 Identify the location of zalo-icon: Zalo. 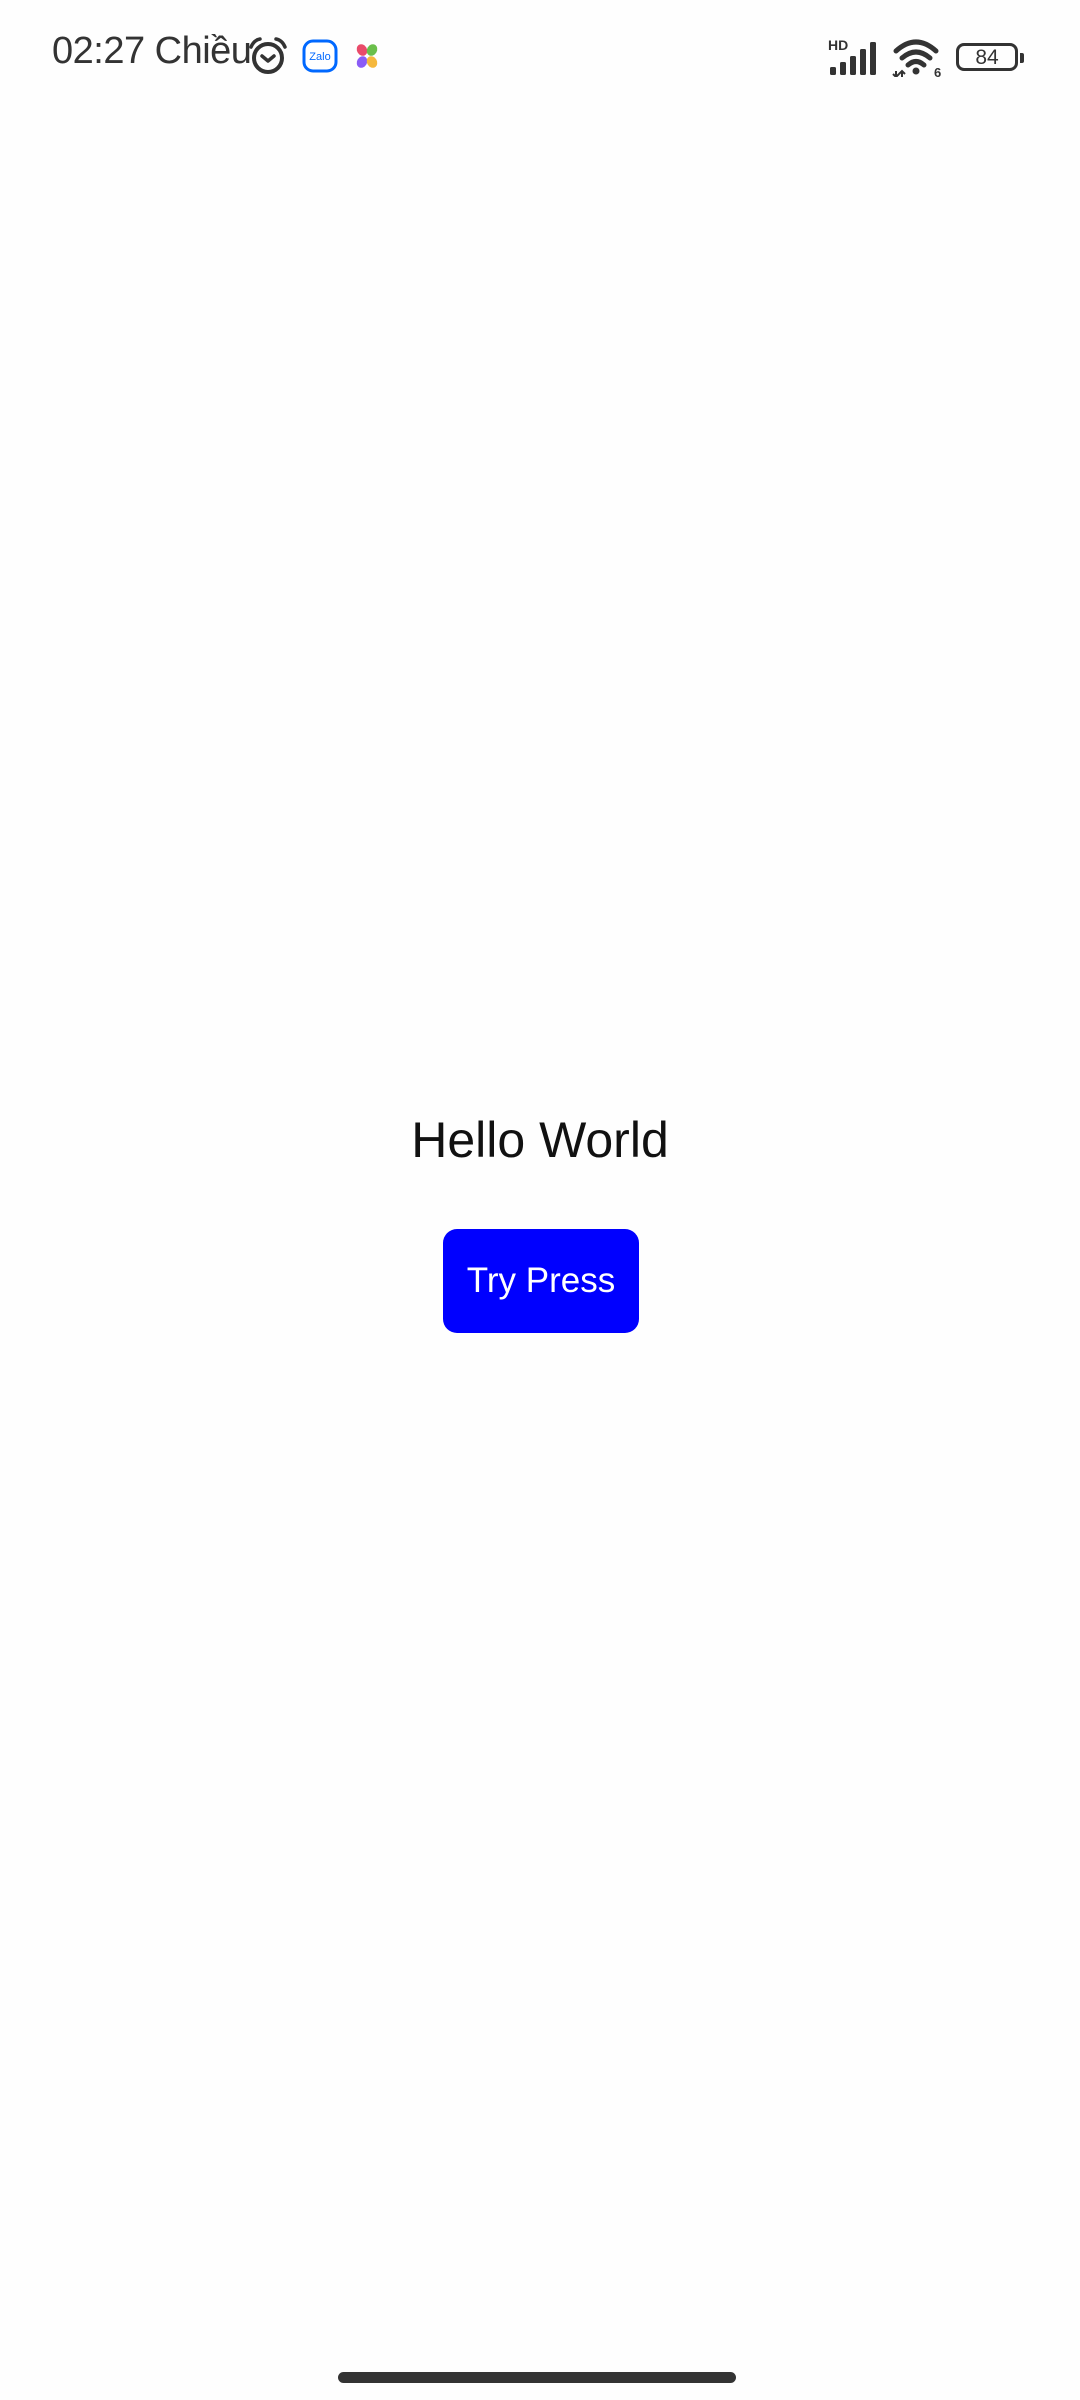
(320, 56).